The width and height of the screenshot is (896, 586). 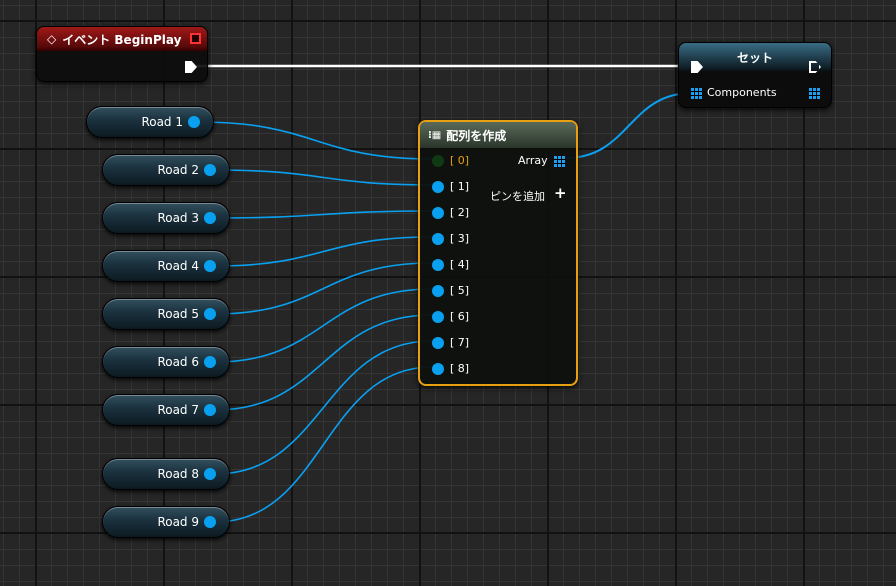 I want to click on variable-node-road-5: Road 5, so click(x=166, y=314).